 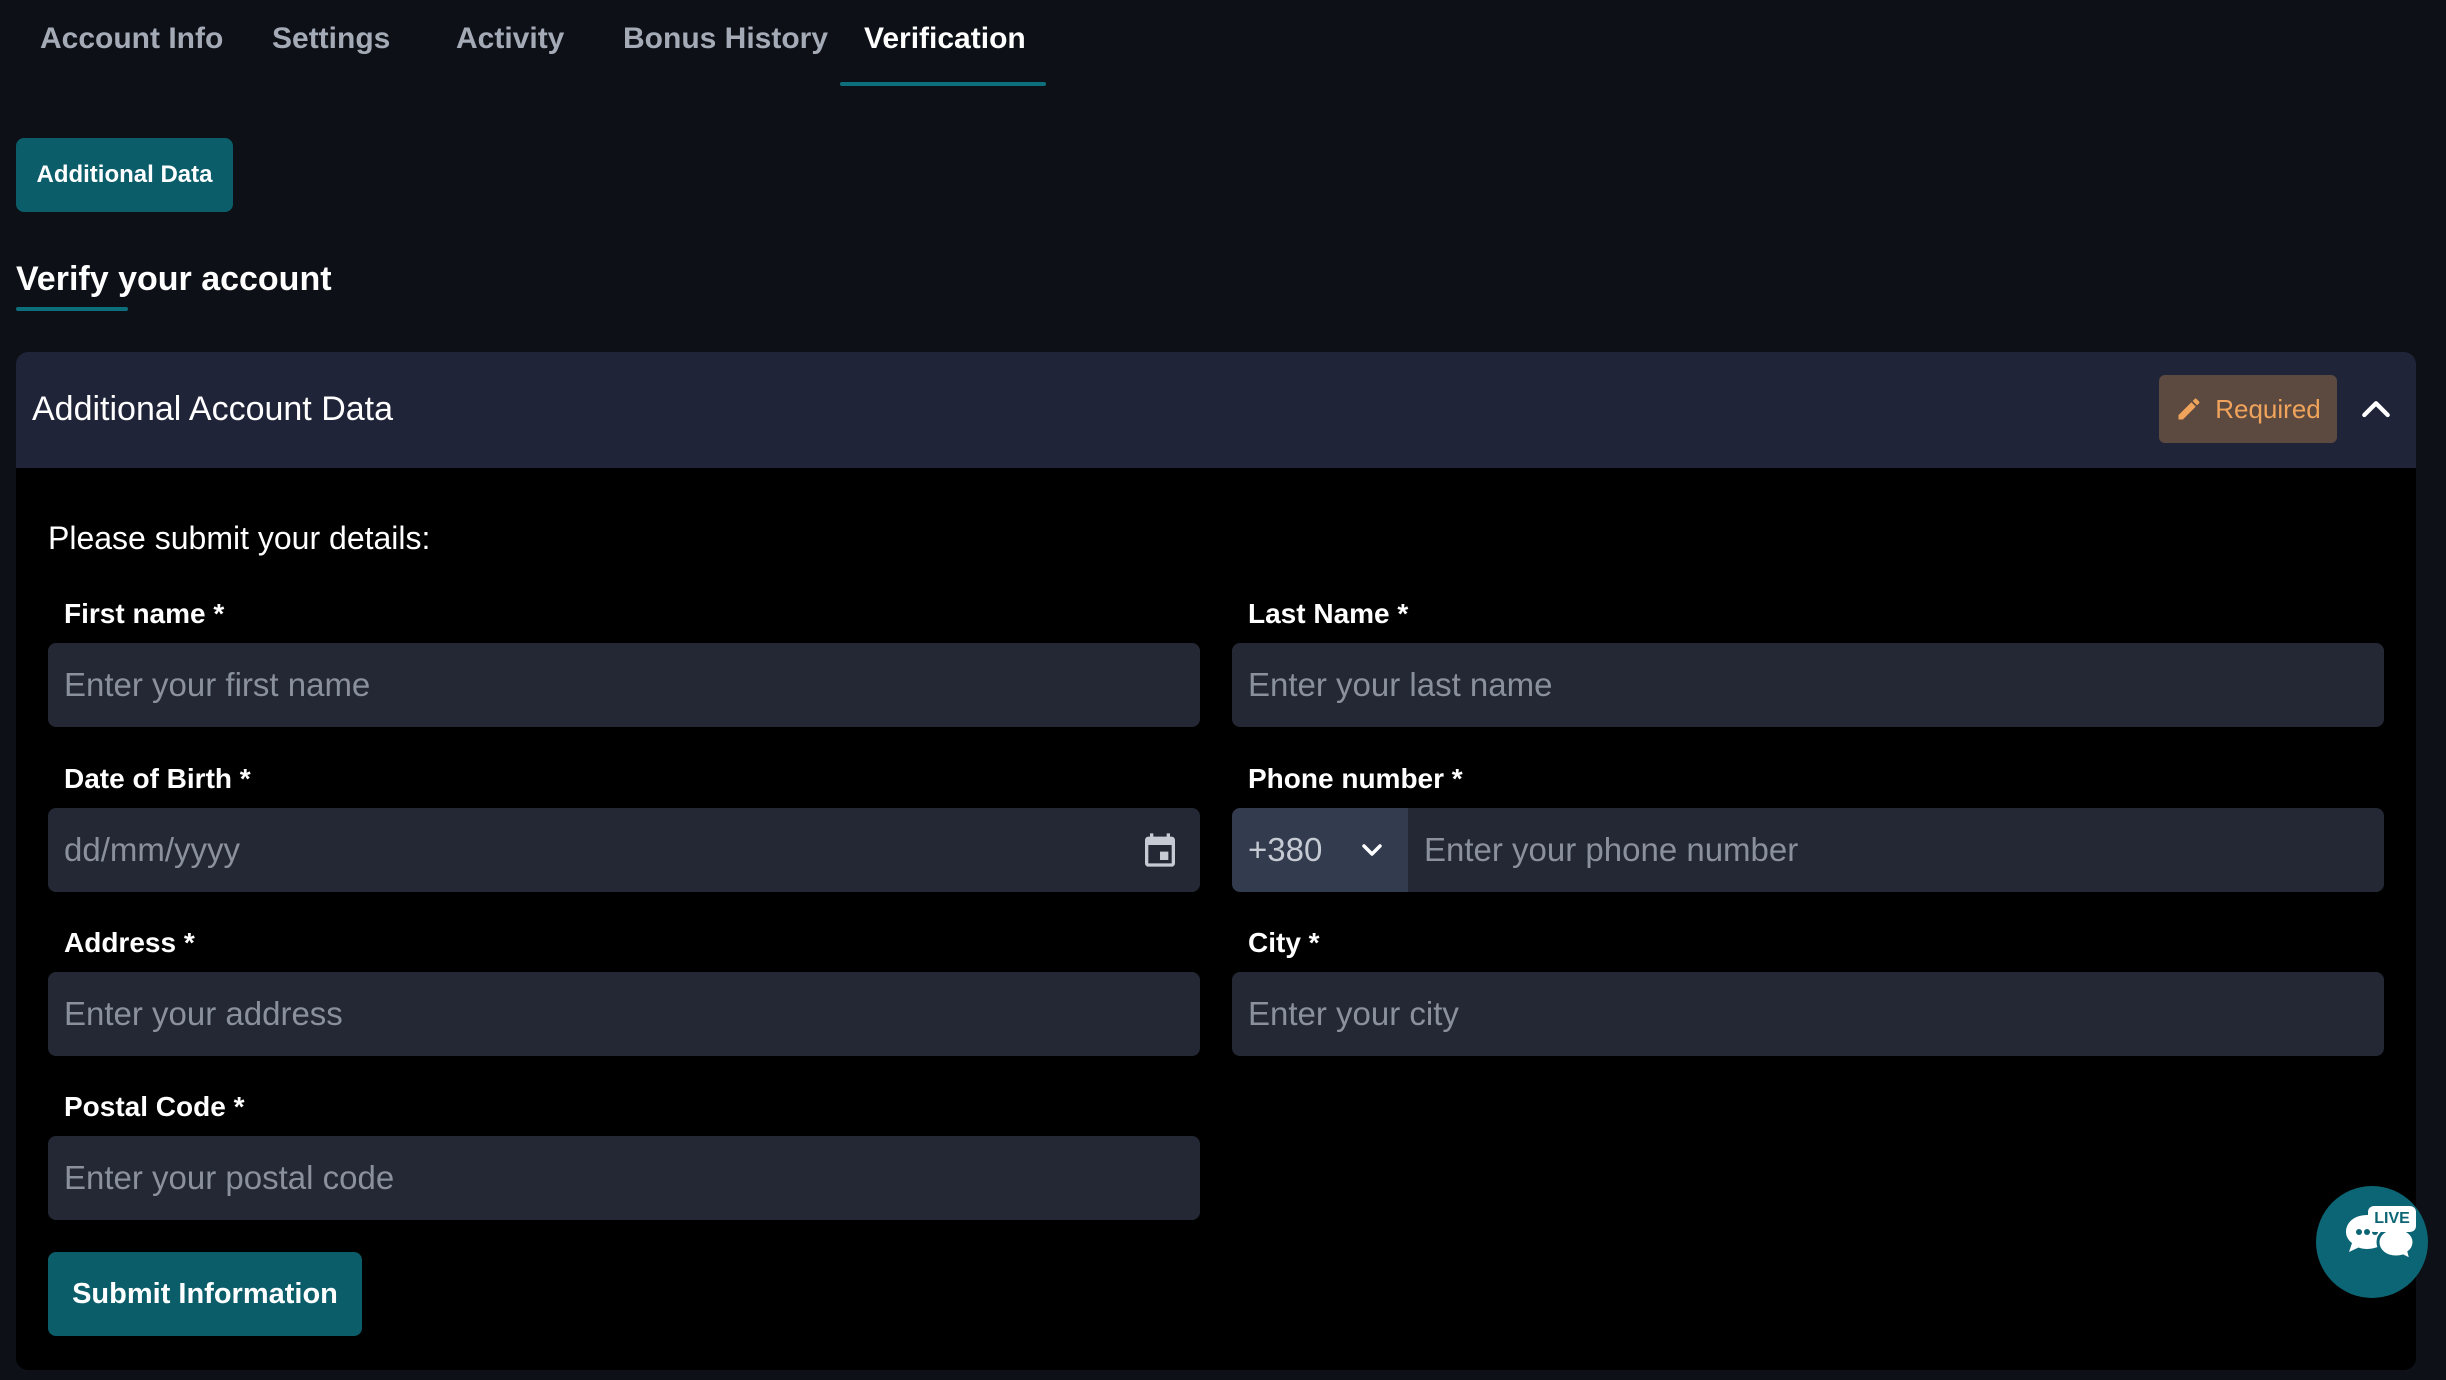 I want to click on tab-bonus-history: Bonus History, so click(x=725, y=39).